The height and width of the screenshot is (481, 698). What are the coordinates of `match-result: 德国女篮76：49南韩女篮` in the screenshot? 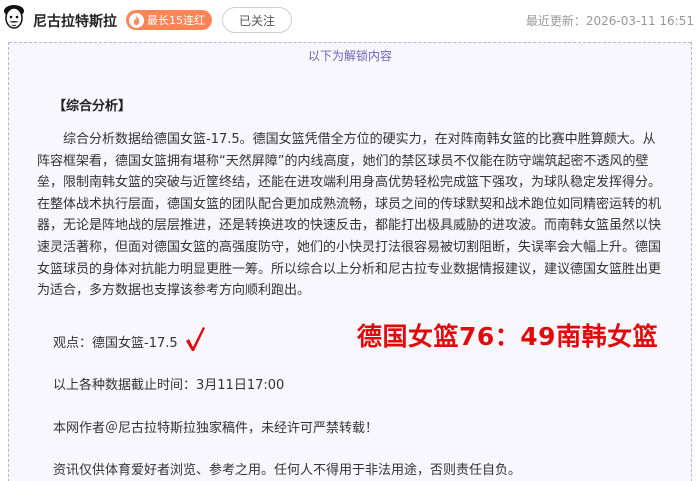 It's located at (508, 336).